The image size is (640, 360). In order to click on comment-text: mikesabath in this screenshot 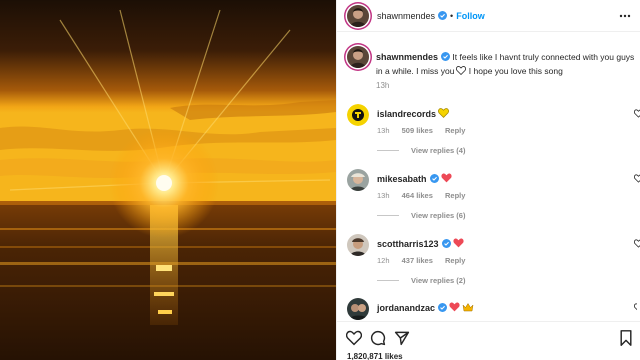, I will do `click(414, 178)`.